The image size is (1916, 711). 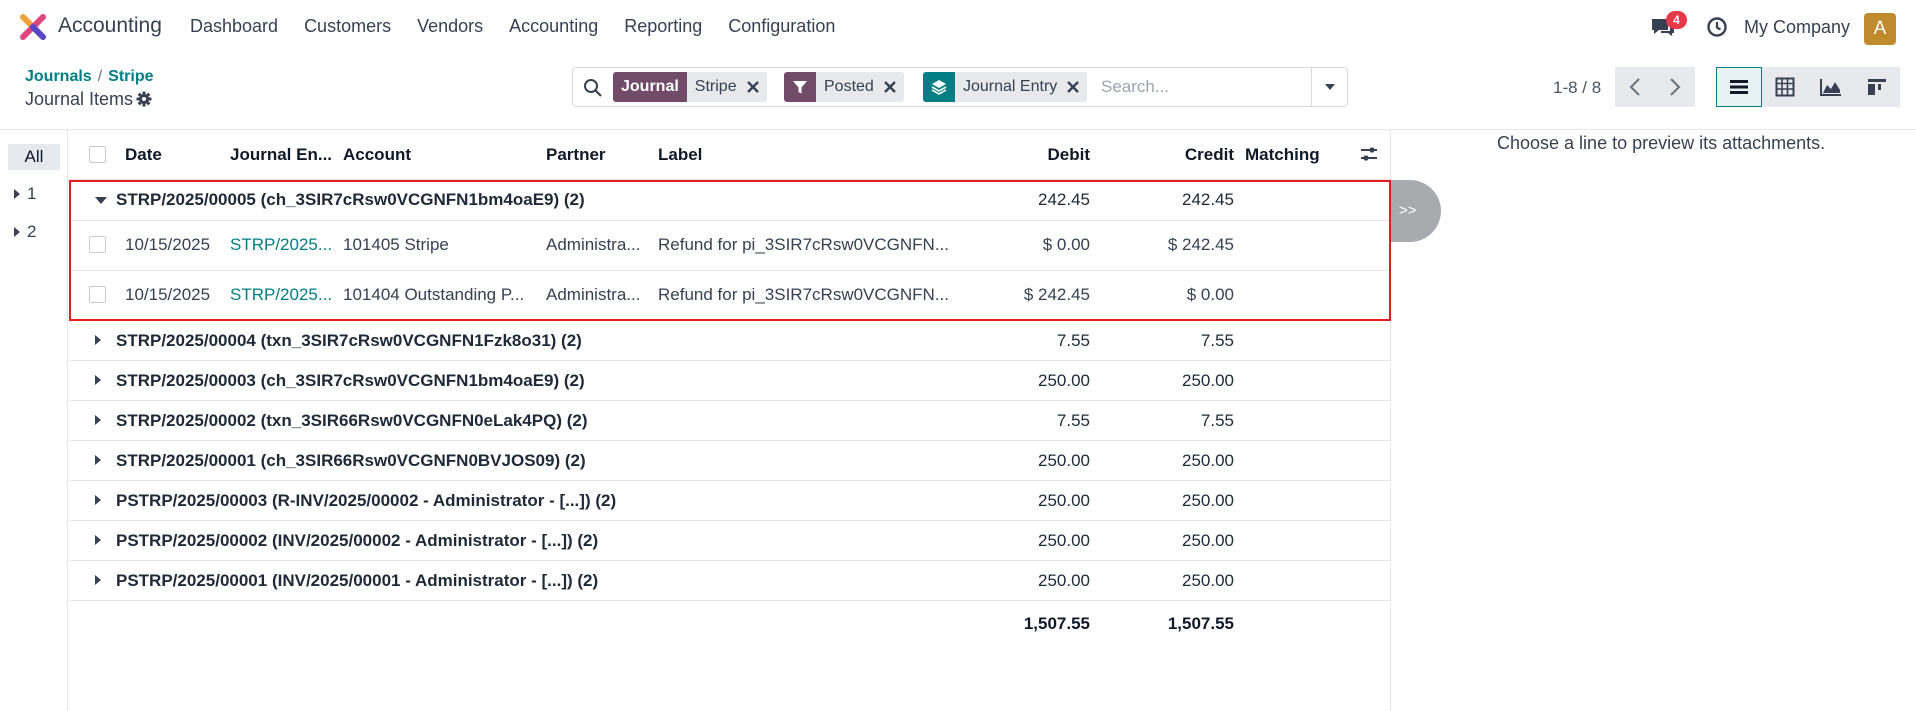 I want to click on line-account: 101405 Stripe, so click(x=396, y=244).